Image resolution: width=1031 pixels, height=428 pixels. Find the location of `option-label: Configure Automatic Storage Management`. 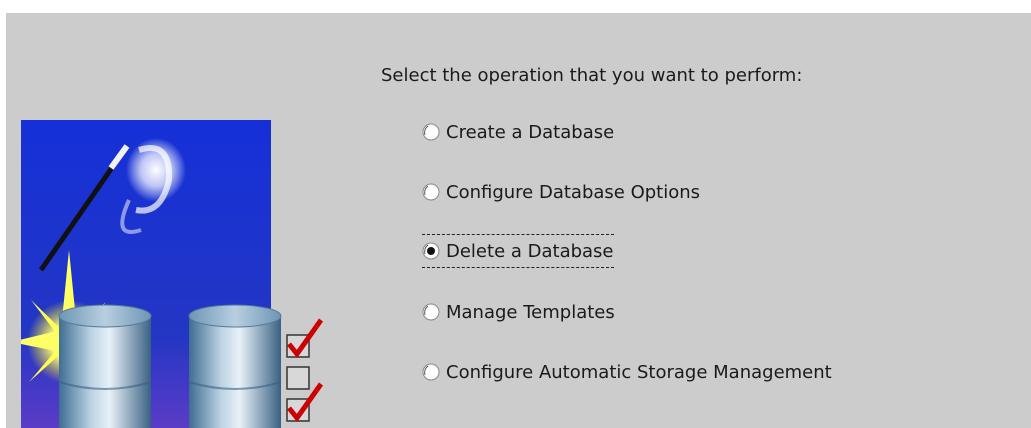

option-label: Configure Automatic Storage Management is located at coordinates (639, 372).